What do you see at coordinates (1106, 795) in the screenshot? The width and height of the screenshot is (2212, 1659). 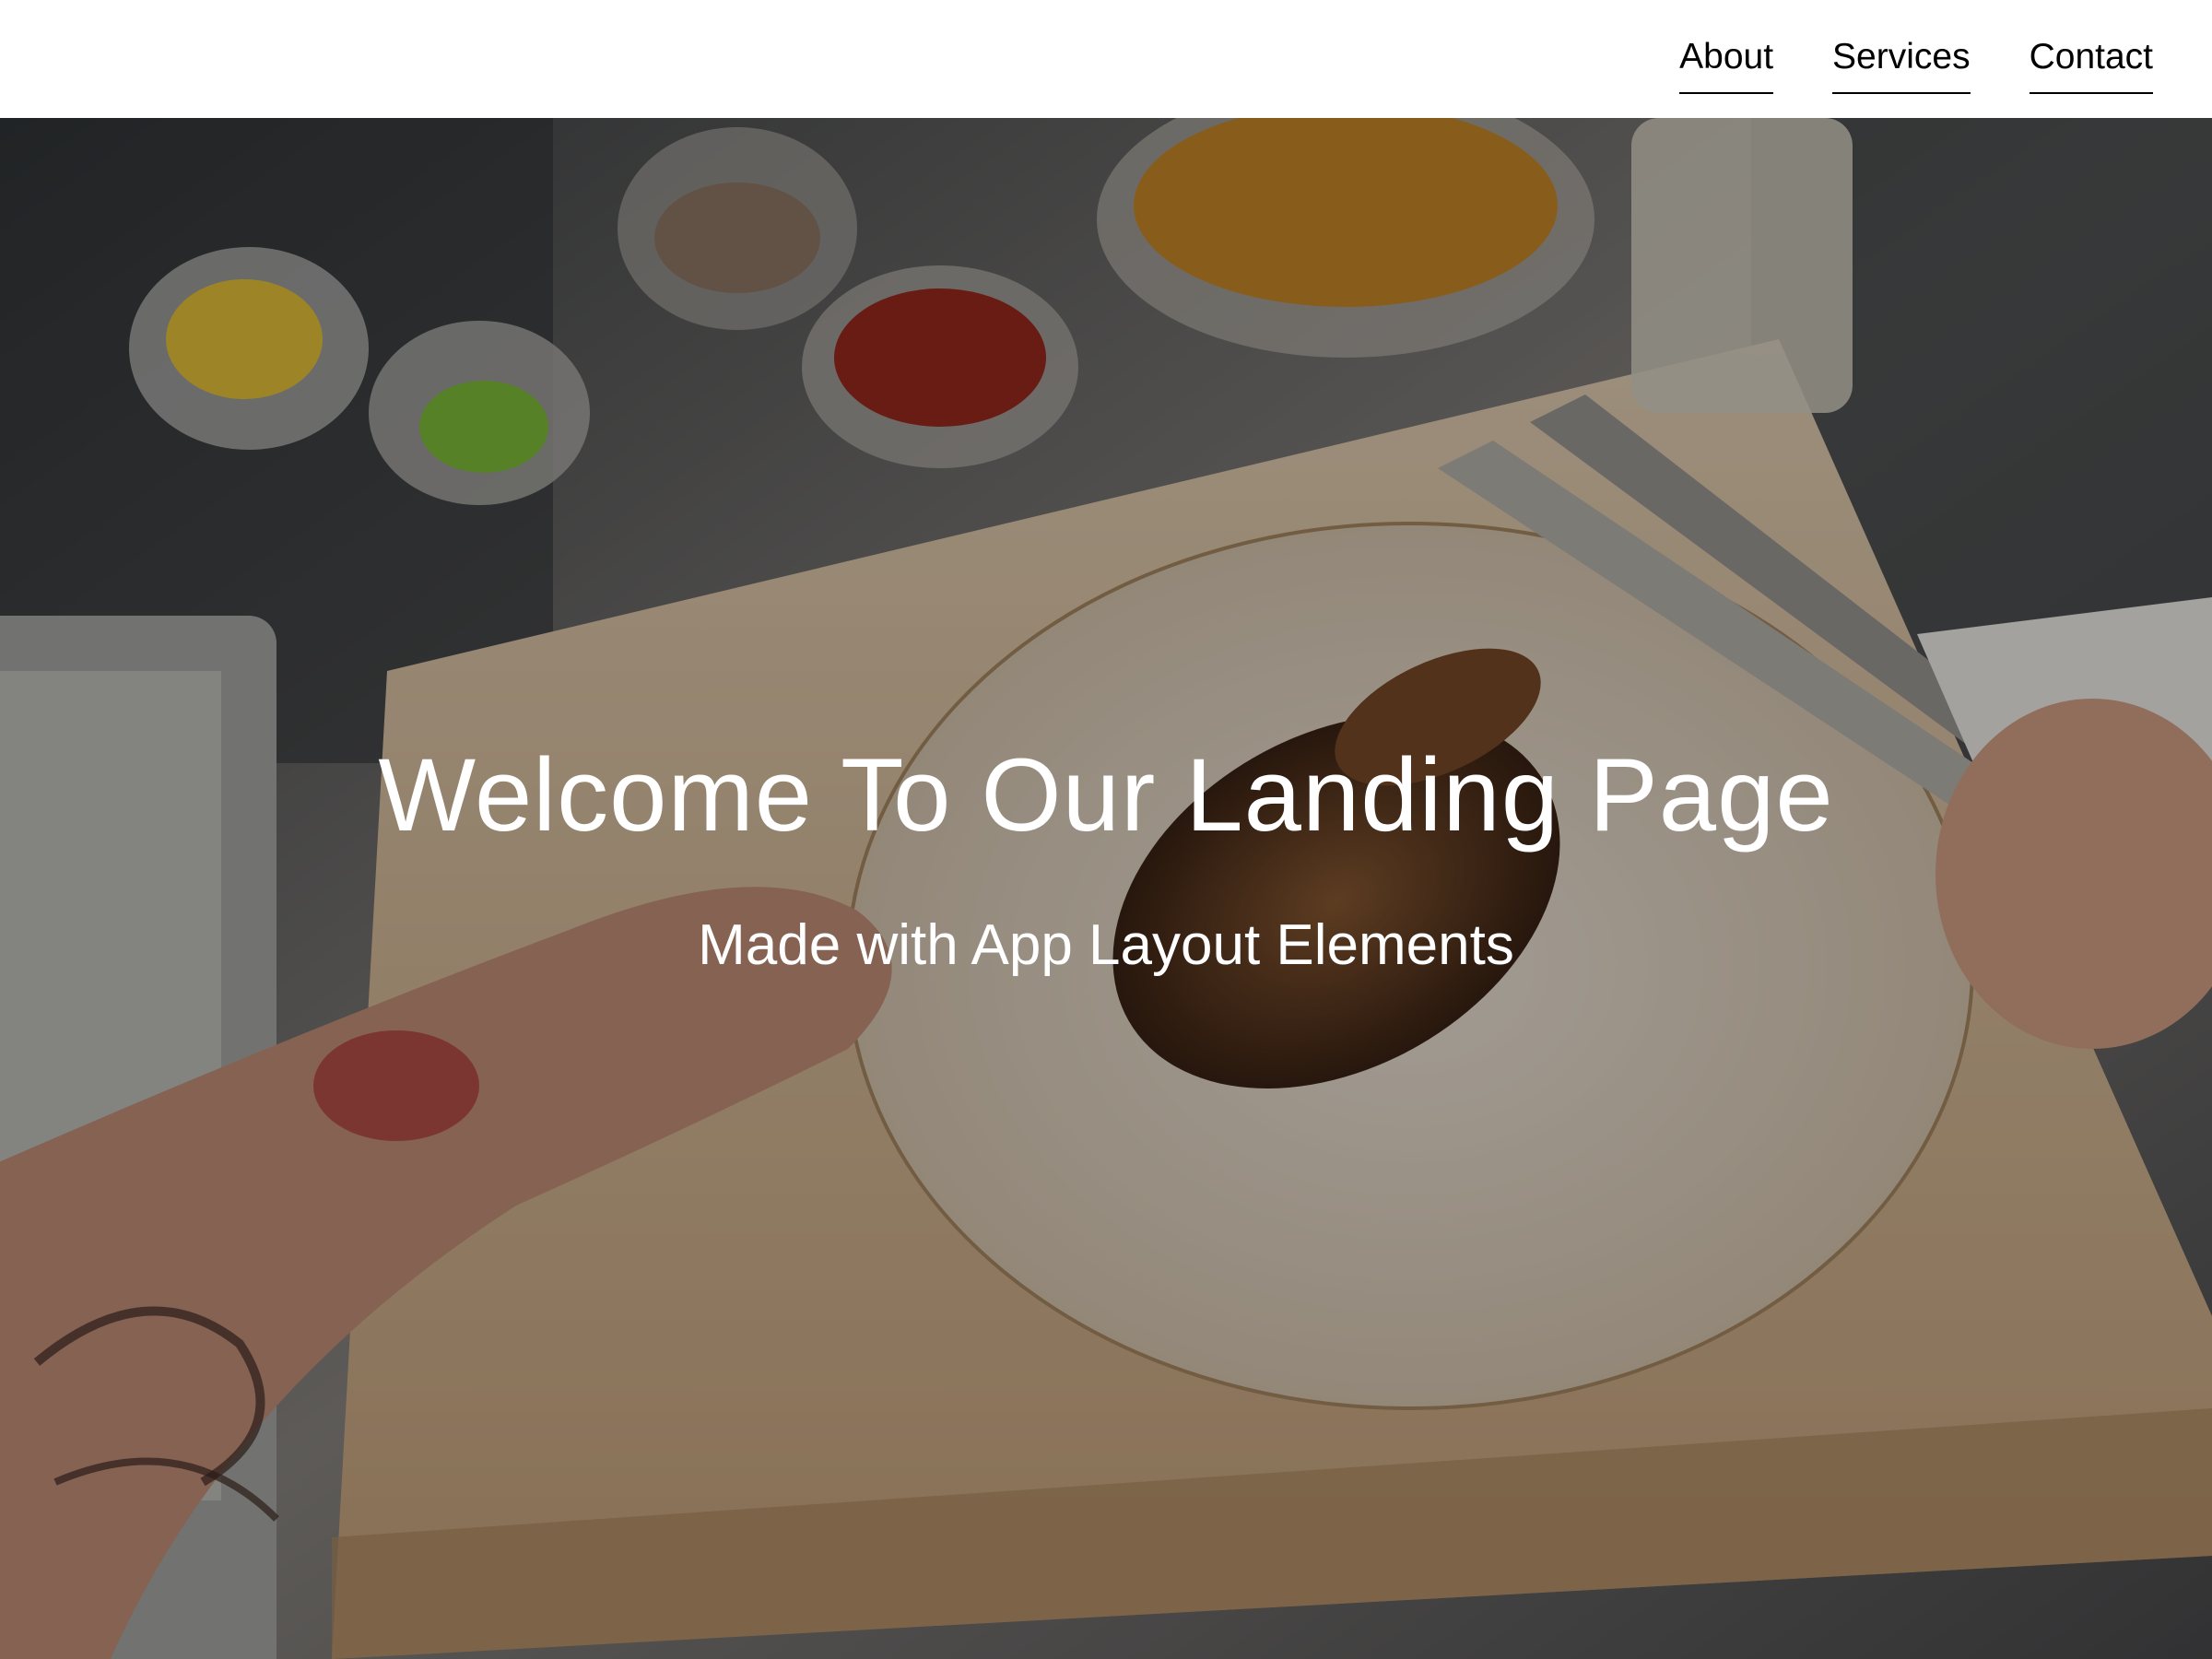 I see `hero-title: Welcome To Our Landing Page` at bounding box center [1106, 795].